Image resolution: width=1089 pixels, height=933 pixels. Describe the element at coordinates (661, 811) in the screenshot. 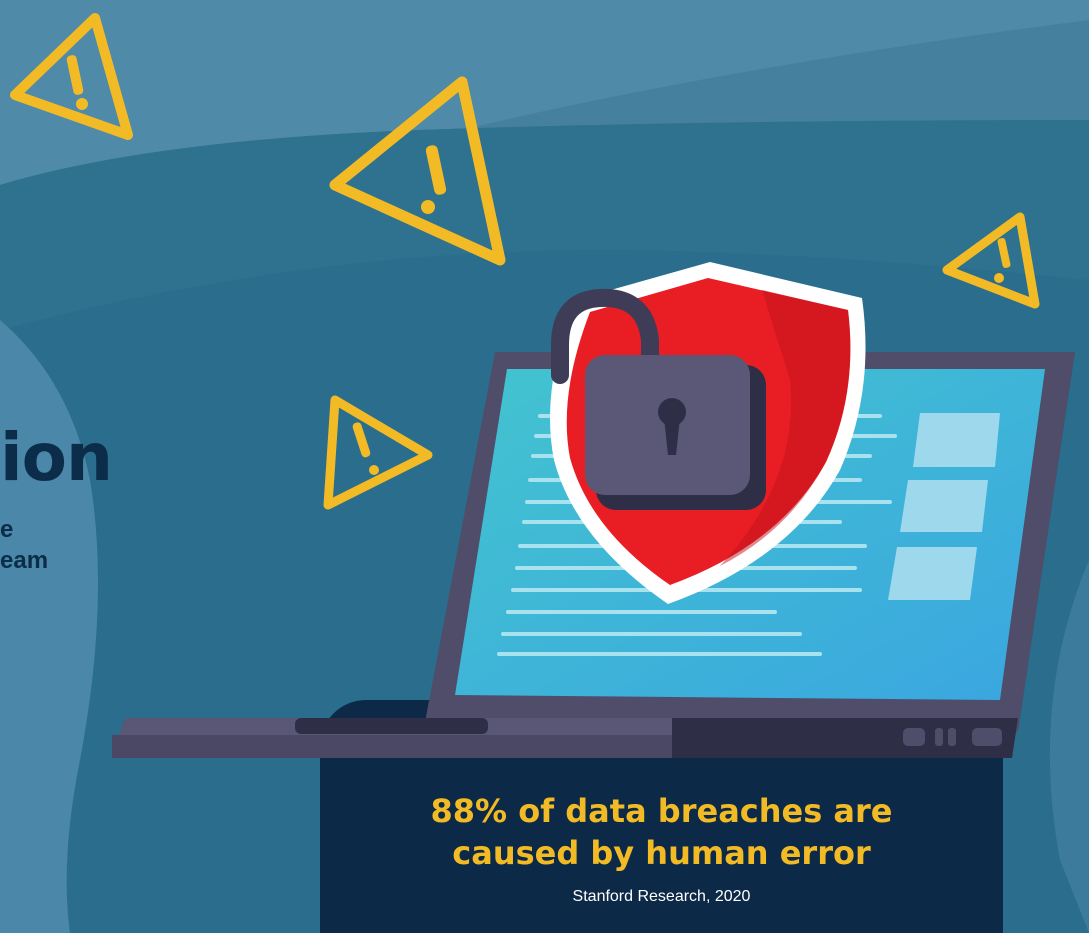

I see `stat-line-1: 88% of data breaches are` at that location.